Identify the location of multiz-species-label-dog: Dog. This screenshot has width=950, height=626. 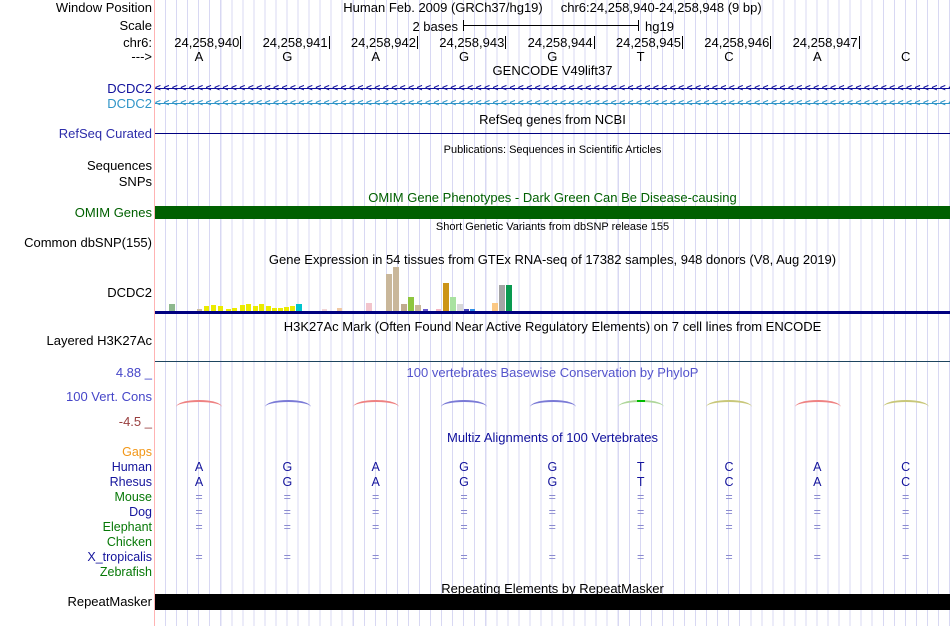
(76, 512).